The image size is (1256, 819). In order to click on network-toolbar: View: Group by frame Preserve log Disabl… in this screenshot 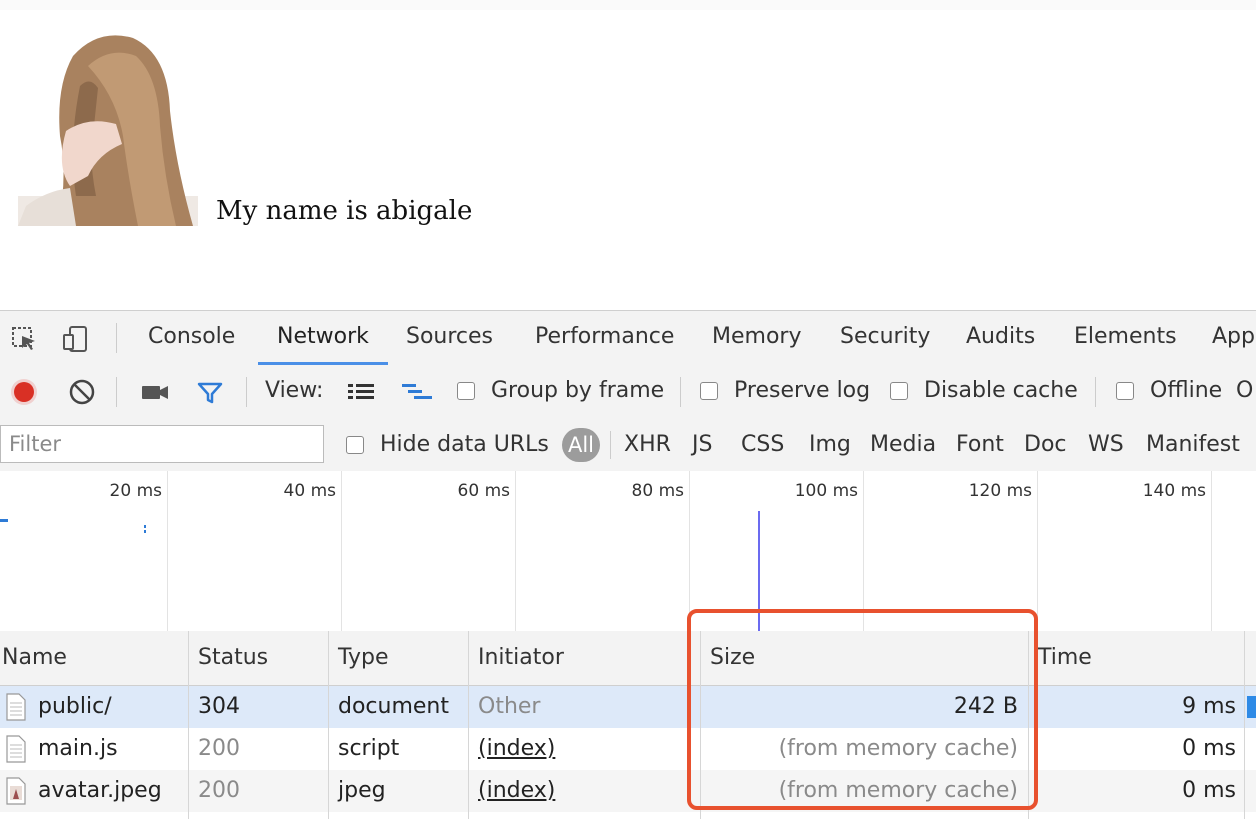, I will do `click(628, 392)`.